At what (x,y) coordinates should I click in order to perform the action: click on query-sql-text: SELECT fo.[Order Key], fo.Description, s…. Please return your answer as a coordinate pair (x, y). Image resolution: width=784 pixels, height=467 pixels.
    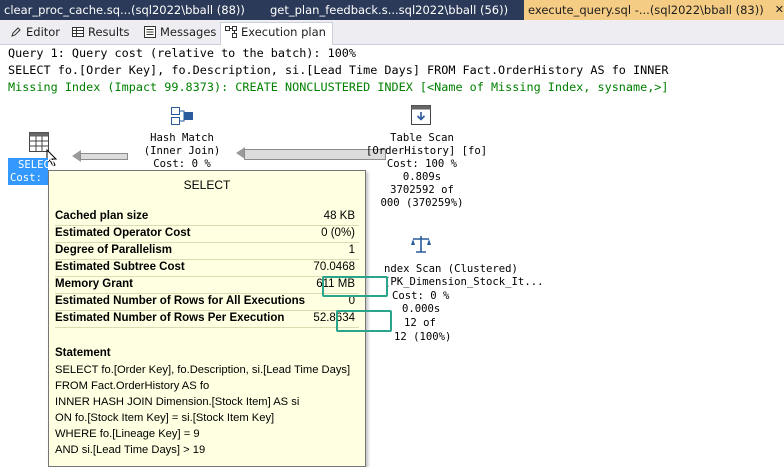
    Looking at the image, I should click on (338, 70).